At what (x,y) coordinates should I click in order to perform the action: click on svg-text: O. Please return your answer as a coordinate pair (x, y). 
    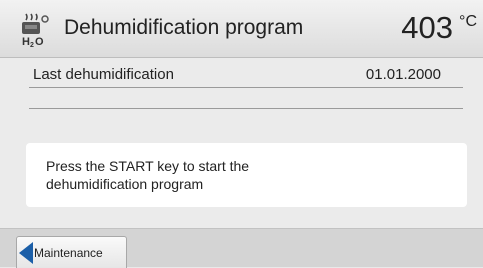
    Looking at the image, I should click on (39, 41).